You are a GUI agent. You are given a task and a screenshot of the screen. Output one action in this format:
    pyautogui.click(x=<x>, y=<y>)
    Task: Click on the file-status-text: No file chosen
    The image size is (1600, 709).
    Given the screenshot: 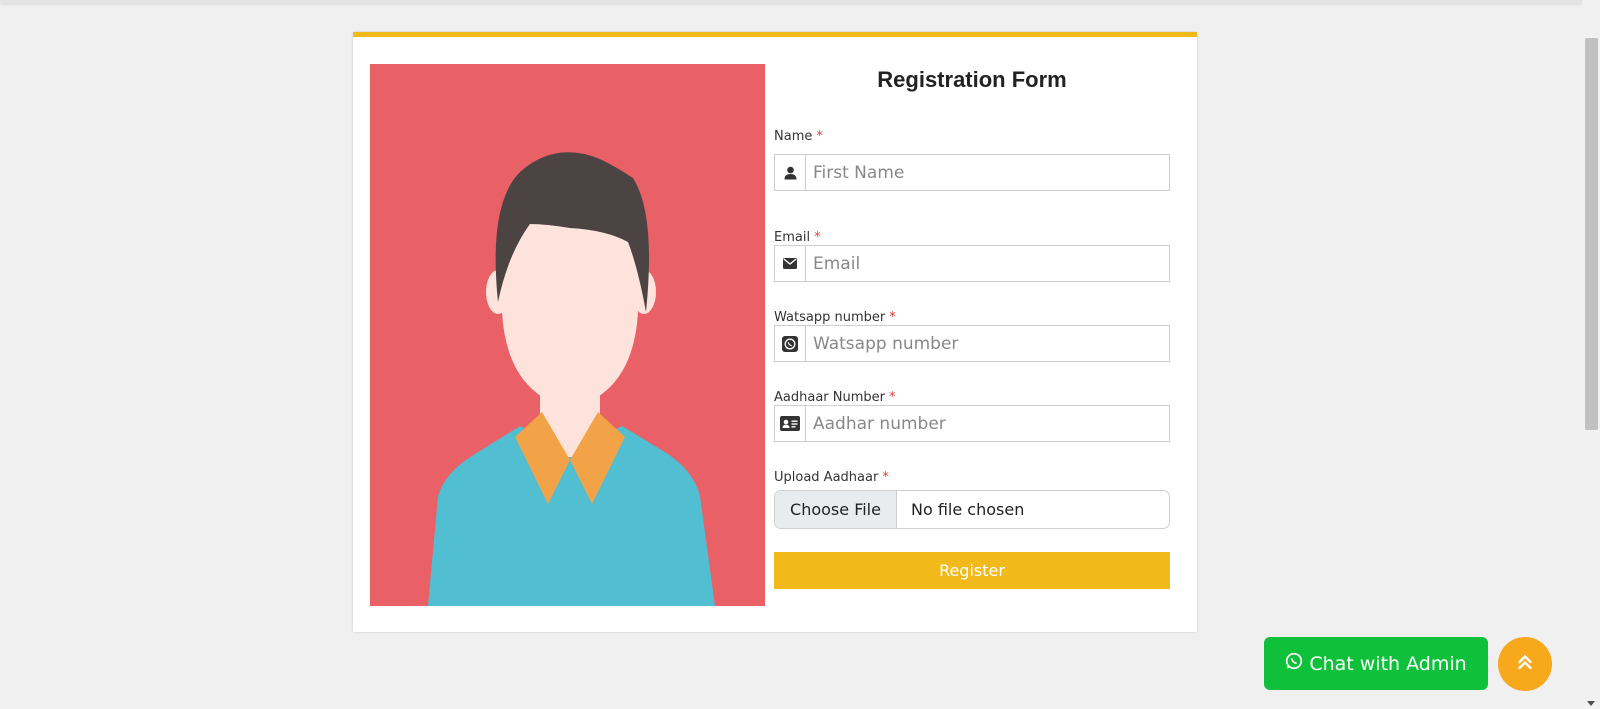 What is the action you would take?
    pyautogui.click(x=968, y=509)
    